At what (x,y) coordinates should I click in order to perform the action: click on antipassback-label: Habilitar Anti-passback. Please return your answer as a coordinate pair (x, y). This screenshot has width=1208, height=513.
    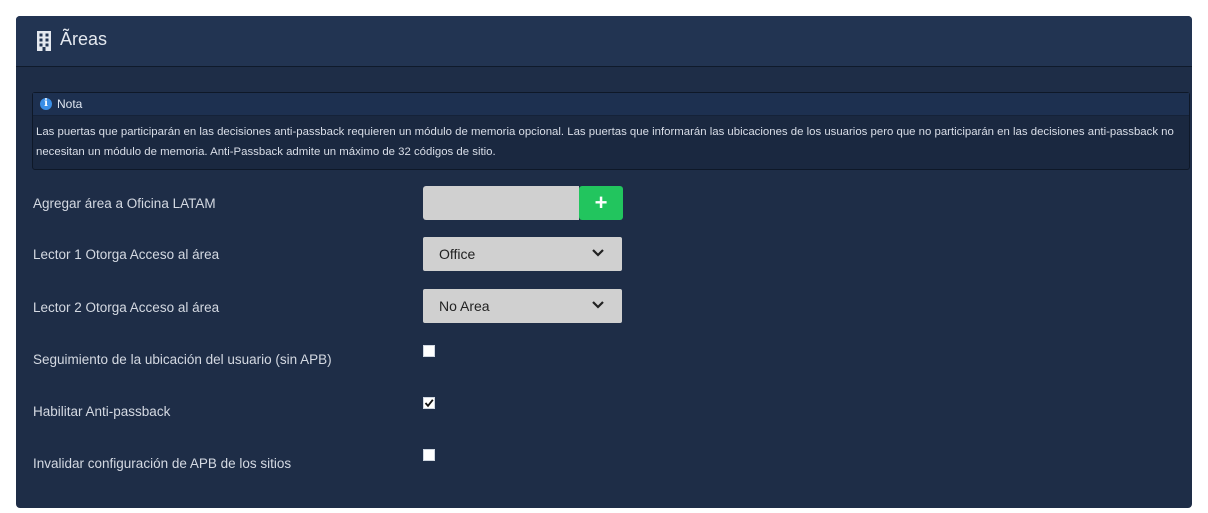
    Looking at the image, I should click on (102, 411).